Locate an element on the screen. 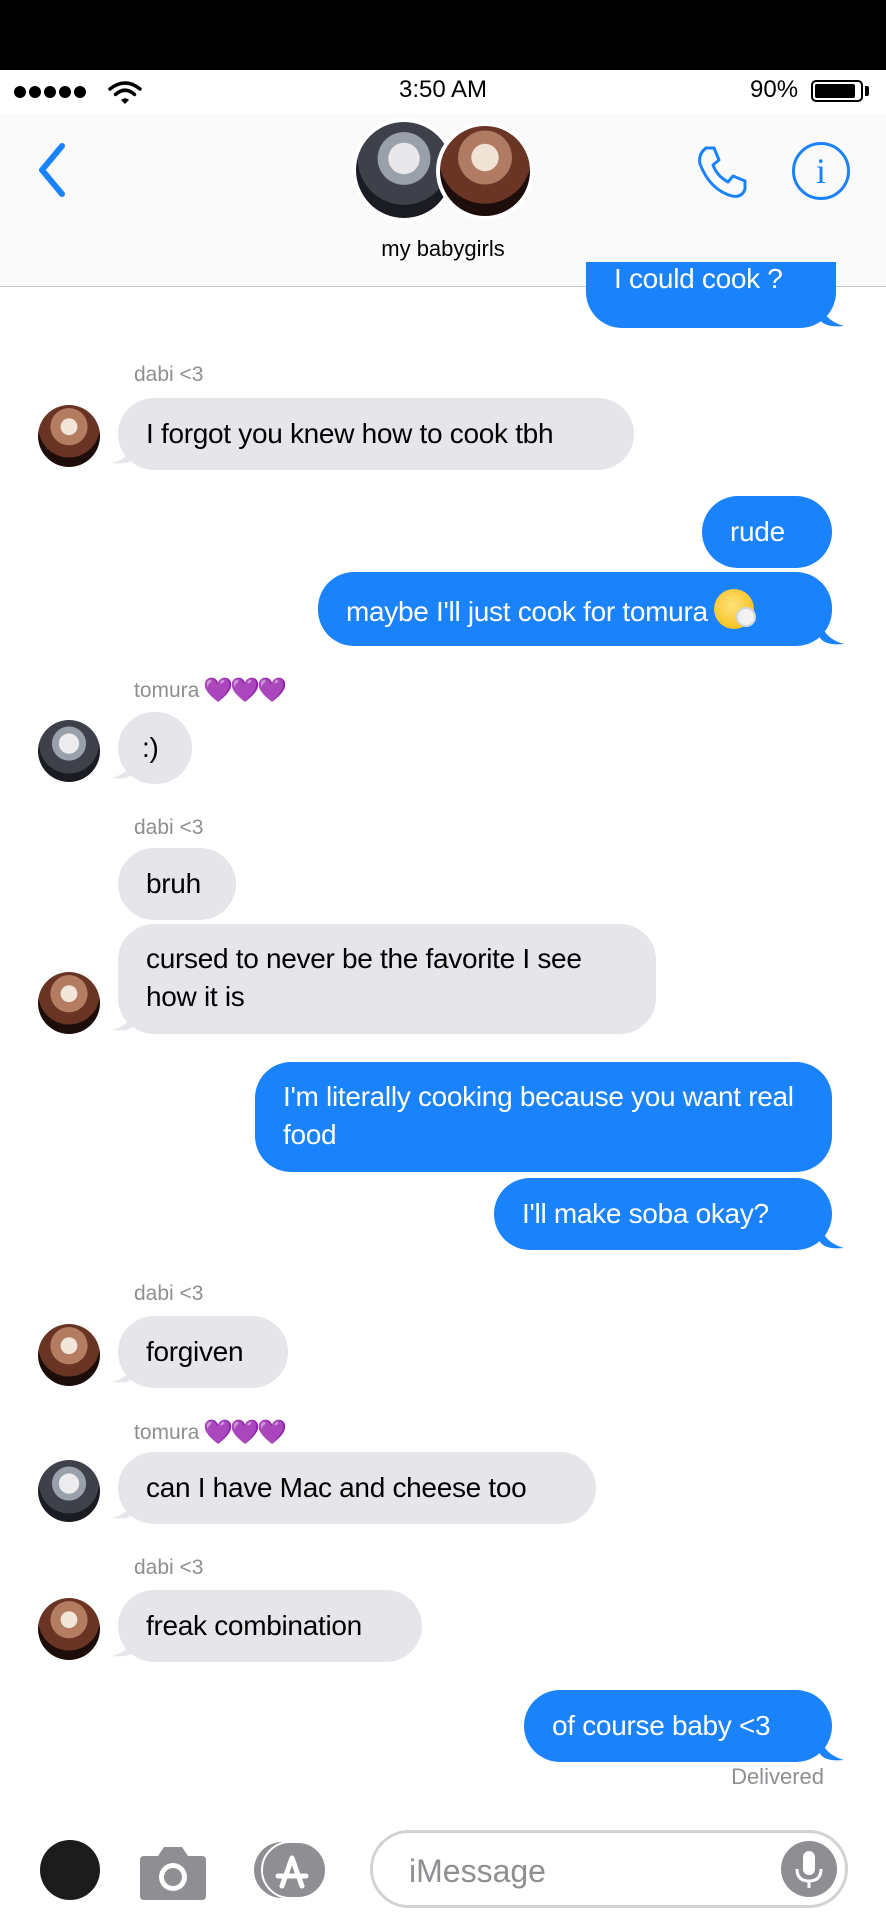  message-text: I could cook ? is located at coordinates (698, 278).